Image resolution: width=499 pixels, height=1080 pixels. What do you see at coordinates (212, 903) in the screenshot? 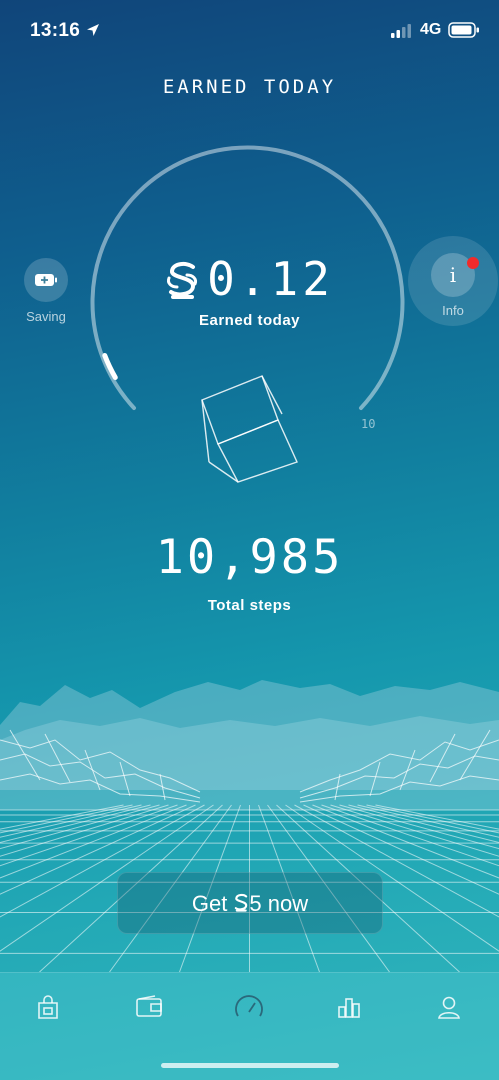
I see `cta-prefix: Get` at bounding box center [212, 903].